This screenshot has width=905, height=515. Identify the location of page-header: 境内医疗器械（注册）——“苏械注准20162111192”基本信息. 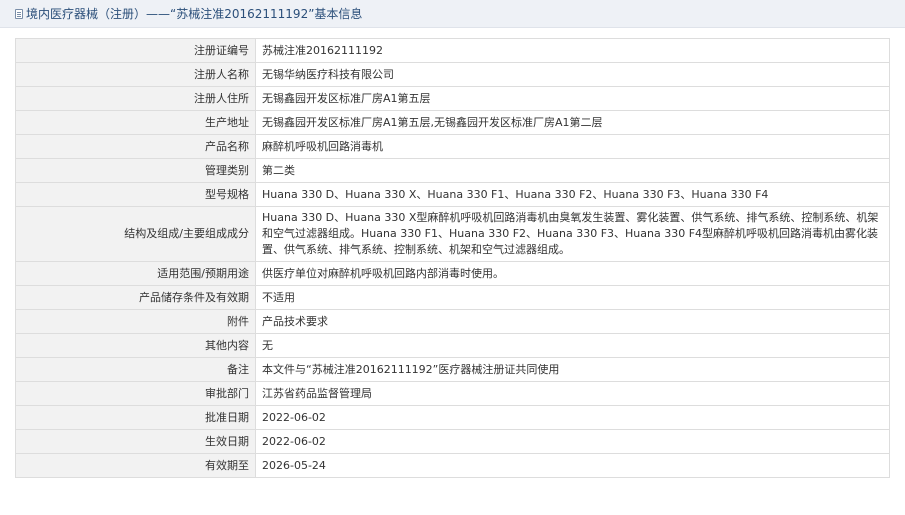
(452, 14).